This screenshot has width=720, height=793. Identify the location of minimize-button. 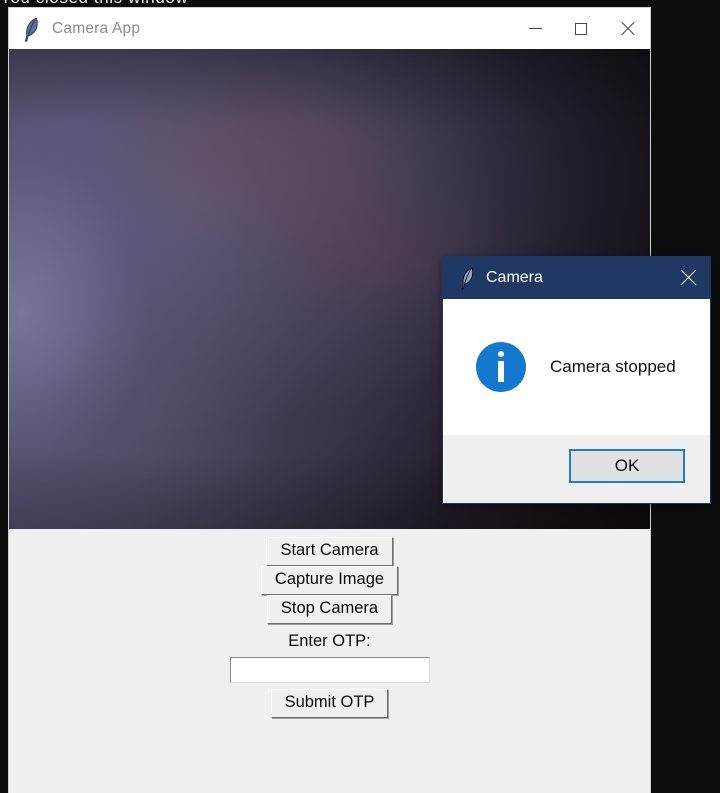
(535, 28).